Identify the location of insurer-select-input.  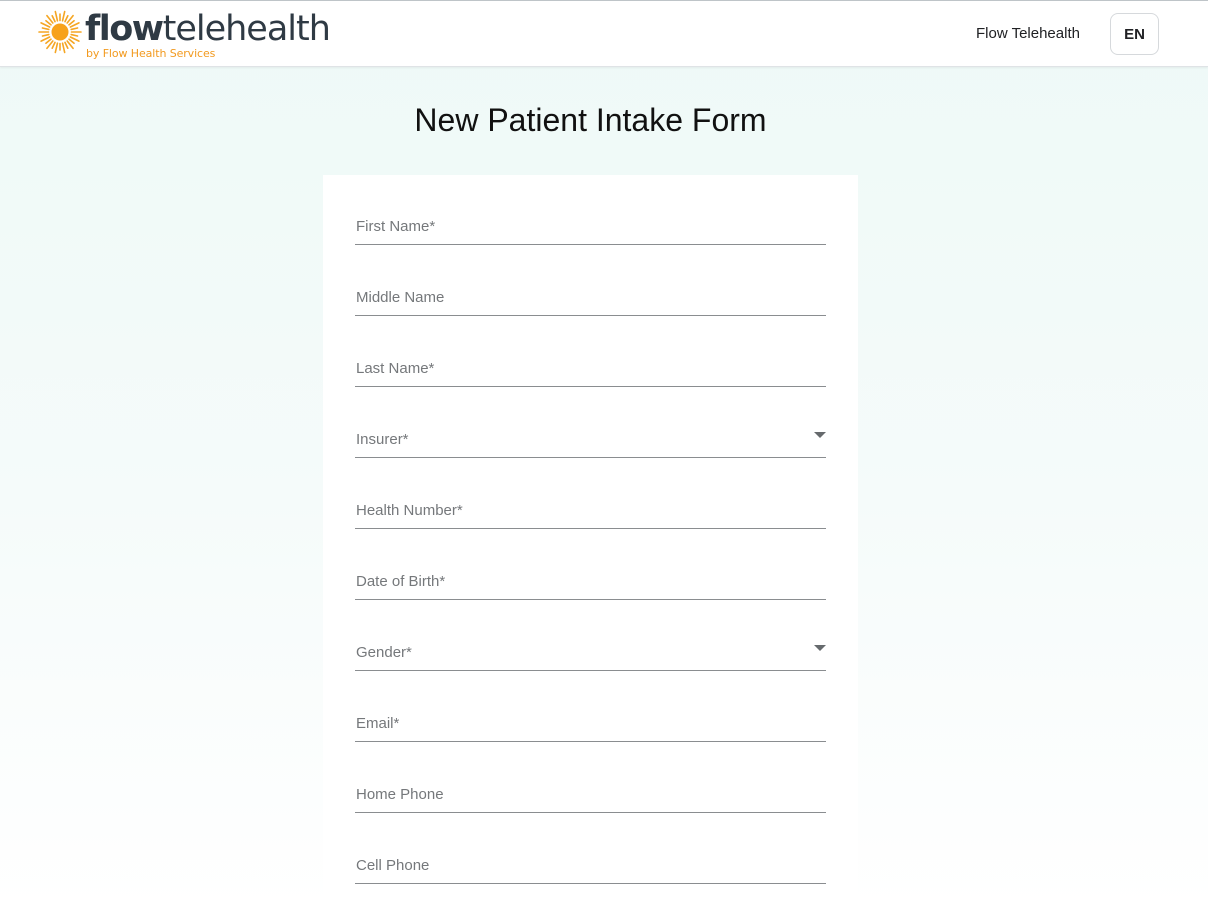
(590, 434).